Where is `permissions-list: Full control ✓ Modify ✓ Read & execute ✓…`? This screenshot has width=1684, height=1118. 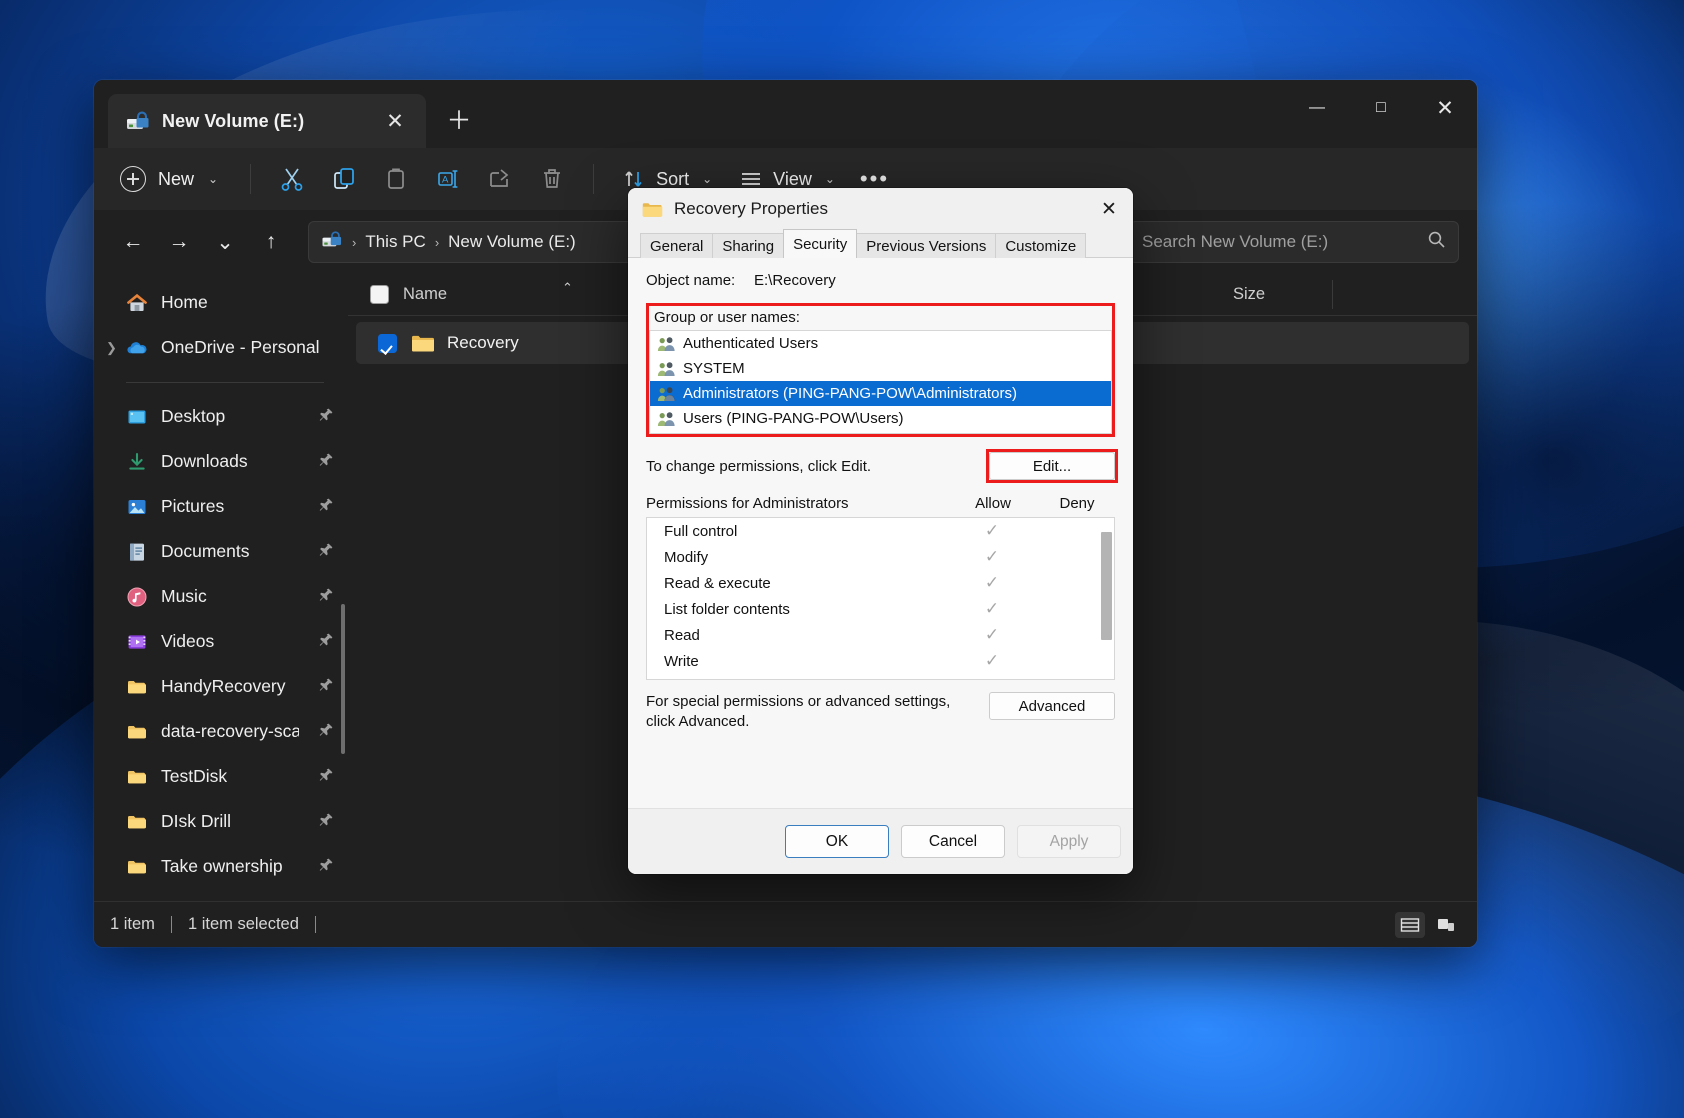 permissions-list: Full control ✓ Modify ✓ Read & execute ✓… is located at coordinates (880, 598).